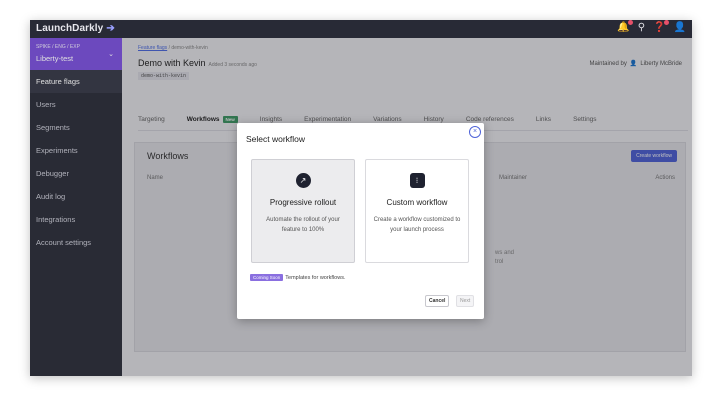 The width and height of the screenshot is (722, 414). I want to click on coming-soon-note: Coming Soon Templates for workflows., so click(298, 277).